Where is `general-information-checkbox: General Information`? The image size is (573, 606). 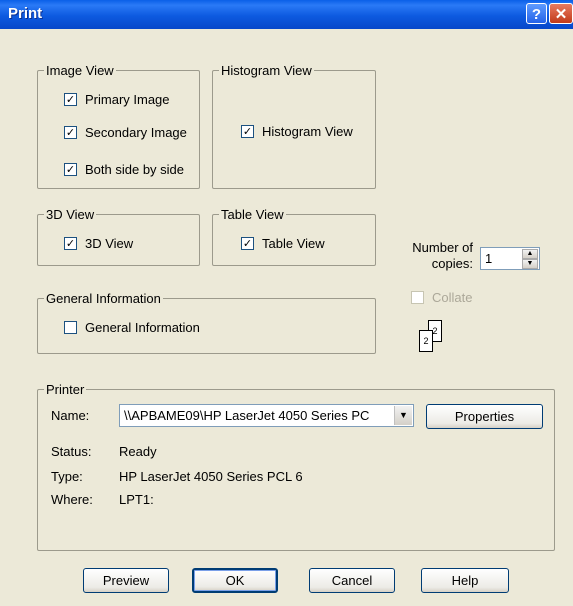
general-information-checkbox: General Information is located at coordinates (132, 327).